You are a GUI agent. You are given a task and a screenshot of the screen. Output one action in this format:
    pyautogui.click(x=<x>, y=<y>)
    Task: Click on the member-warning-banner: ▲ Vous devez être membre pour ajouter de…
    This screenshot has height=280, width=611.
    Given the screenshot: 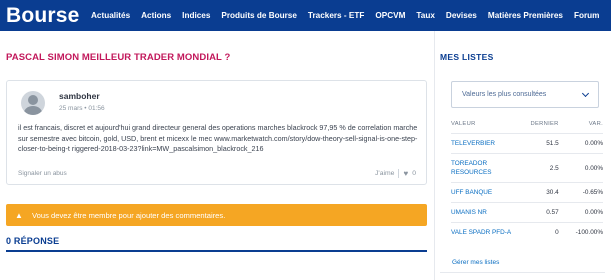 What is the action you would take?
    pyautogui.click(x=216, y=215)
    